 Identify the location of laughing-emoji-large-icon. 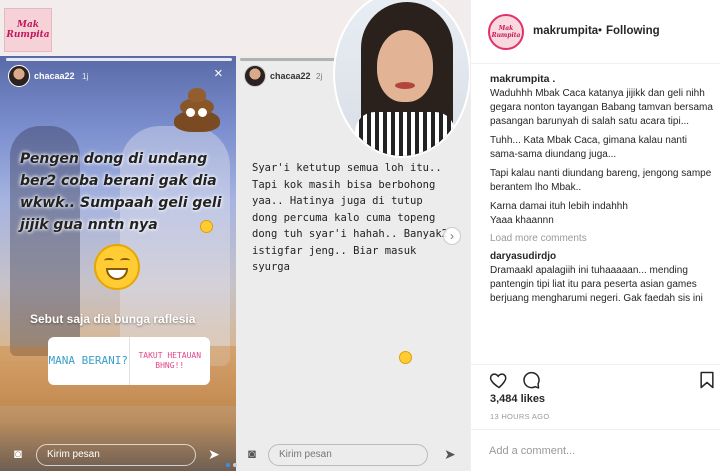
(117, 267).